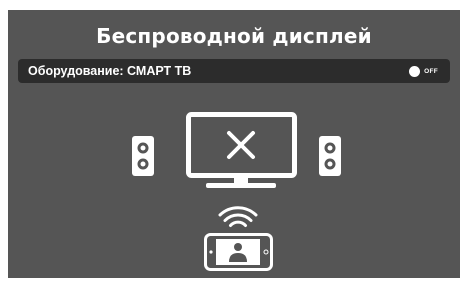  I want to click on tv-disconnected-icon, so click(241, 150).